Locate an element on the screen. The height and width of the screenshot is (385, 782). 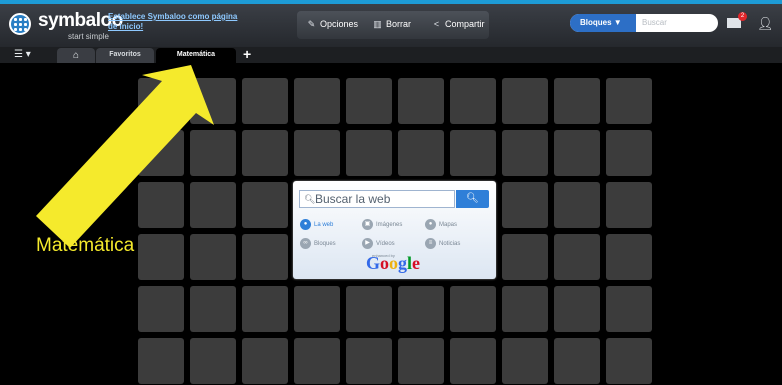
arrow-shape is located at coordinates (125, 156).